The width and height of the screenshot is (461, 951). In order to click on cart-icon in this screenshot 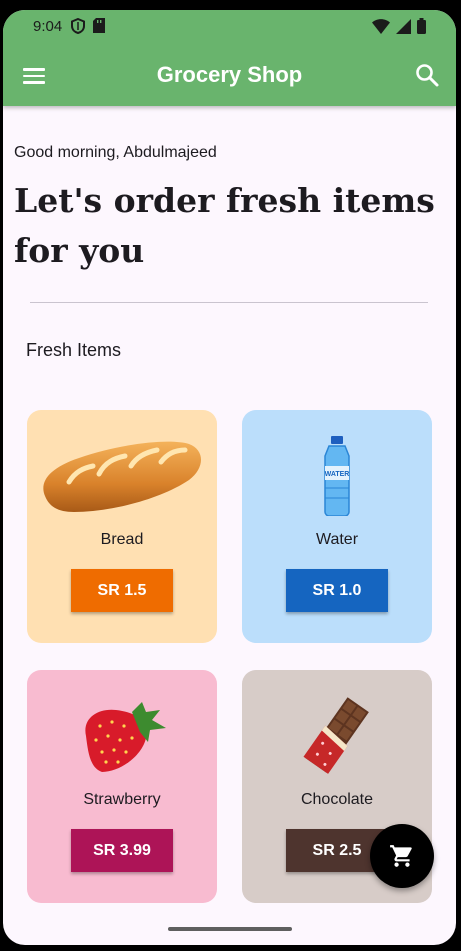, I will do `click(401, 856)`.